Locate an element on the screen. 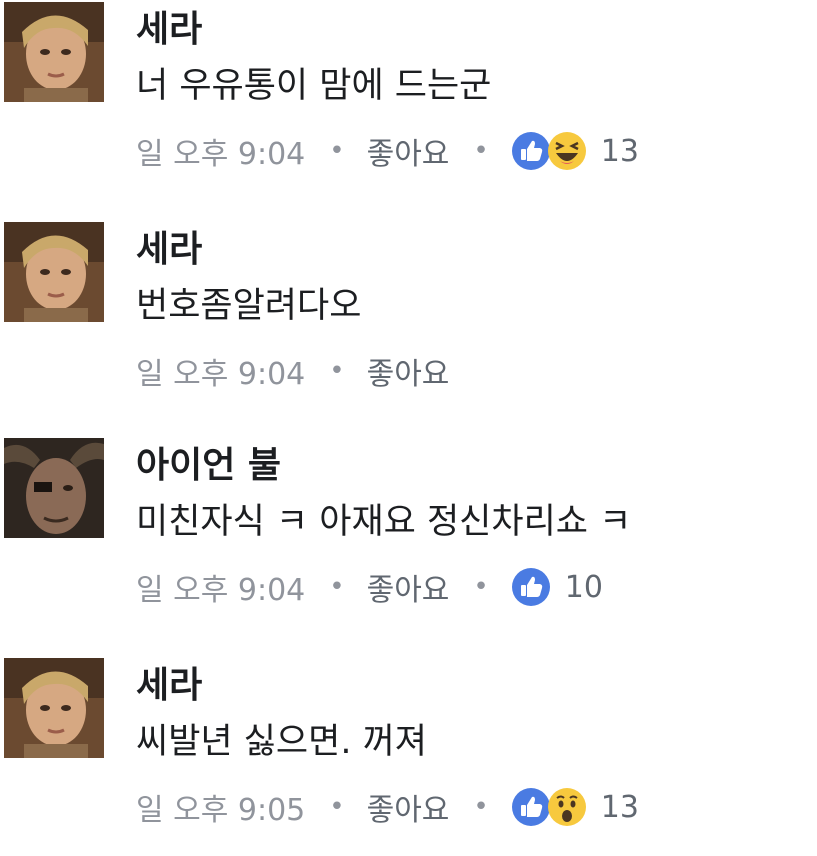  comment-meta: 일 오후 9:05 • 좋아요 • 13 is located at coordinates (387, 807).